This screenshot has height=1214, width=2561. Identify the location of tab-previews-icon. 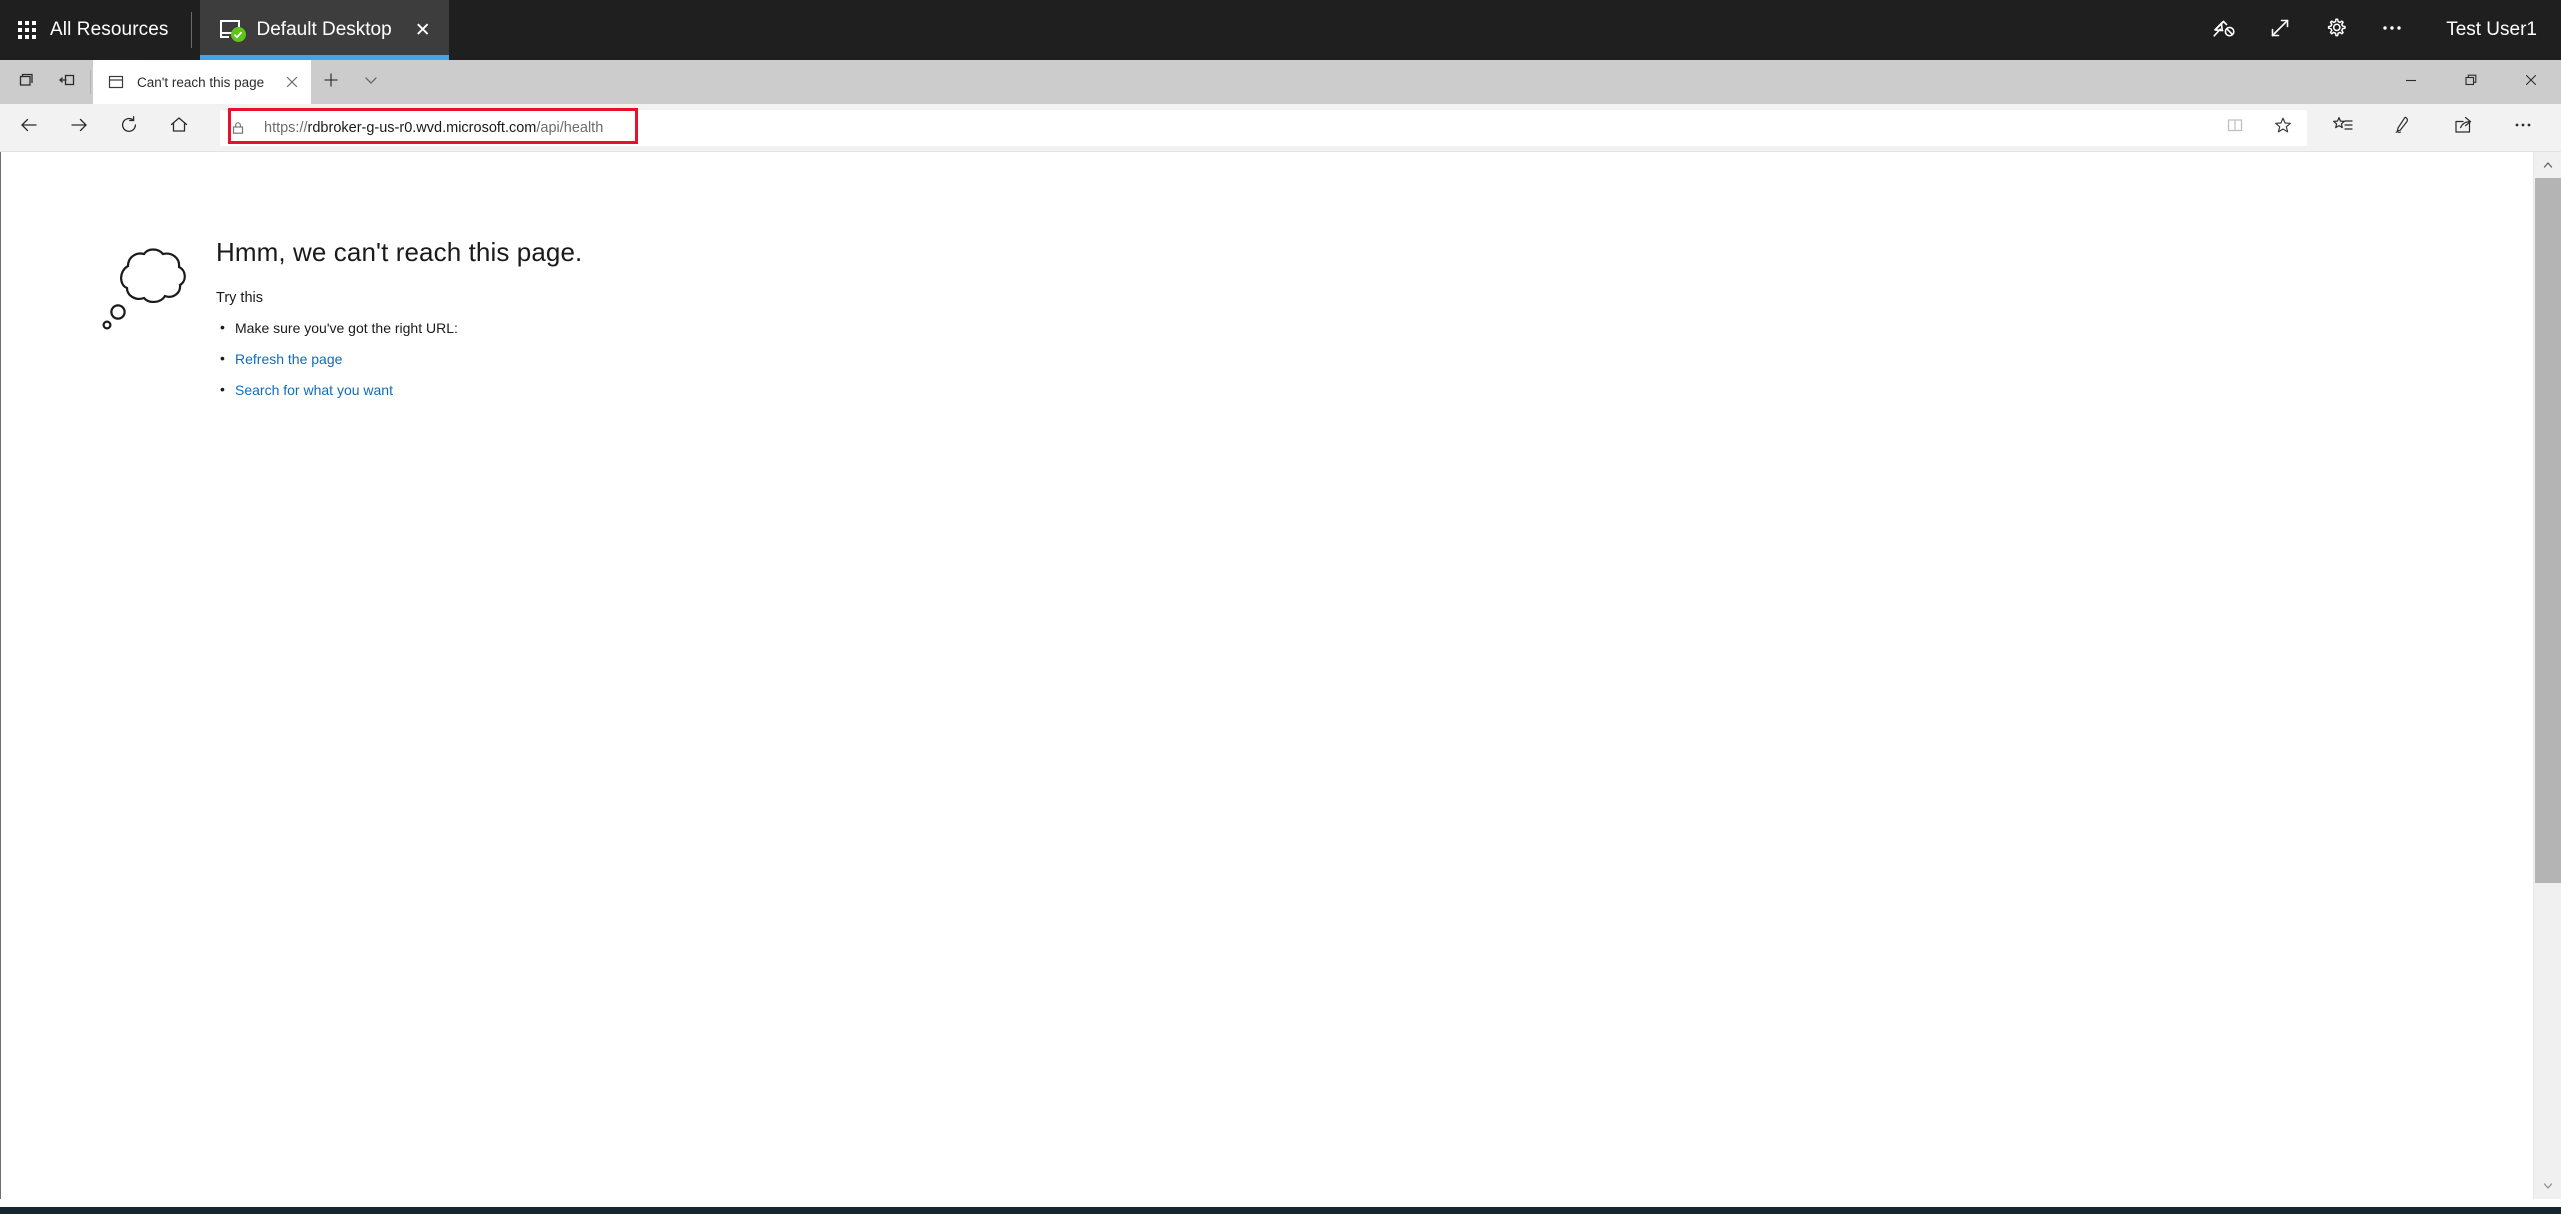
(25, 82).